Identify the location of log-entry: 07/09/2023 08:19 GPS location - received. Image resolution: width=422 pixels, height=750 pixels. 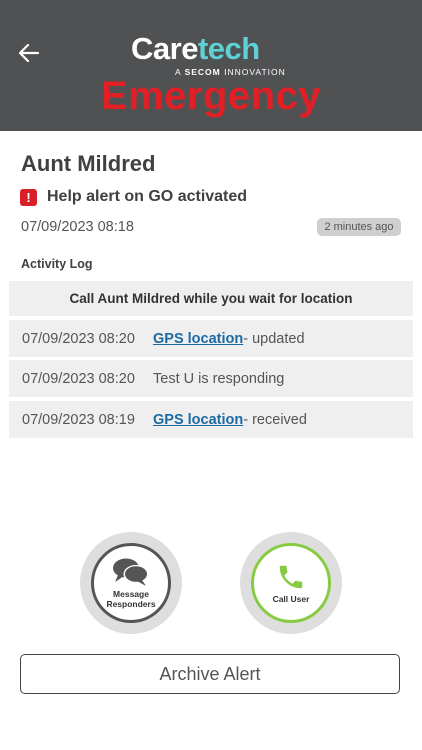
(211, 419).